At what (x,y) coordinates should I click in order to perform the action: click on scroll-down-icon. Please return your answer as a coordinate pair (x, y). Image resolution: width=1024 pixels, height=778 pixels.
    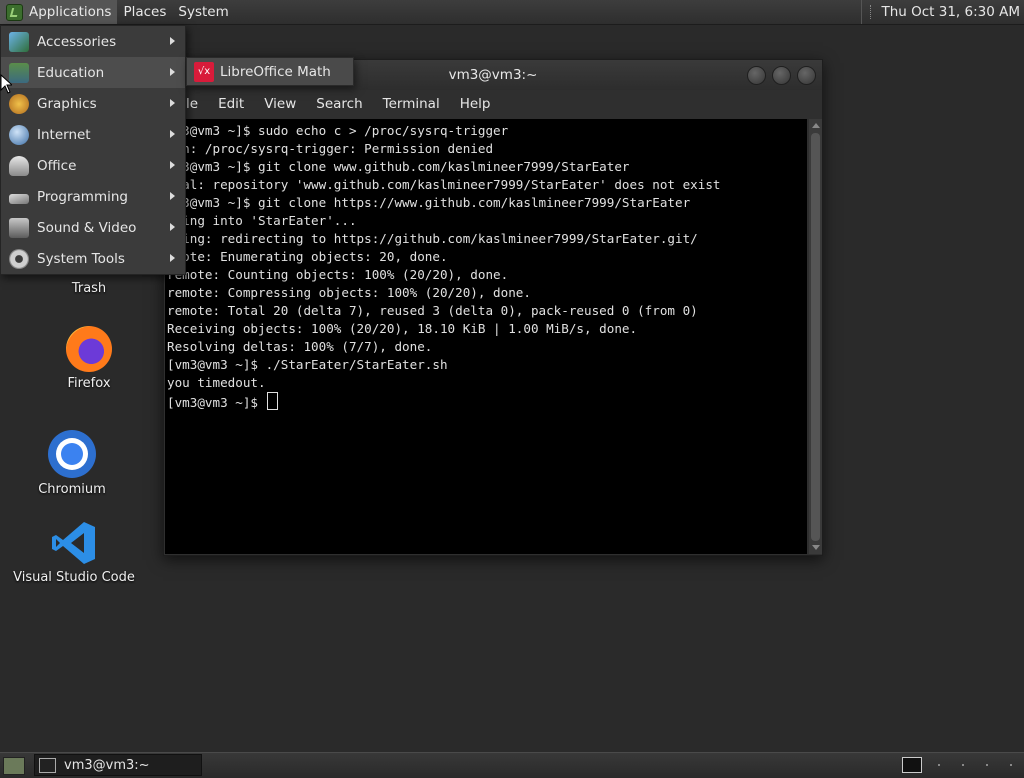
    Looking at the image, I should click on (816, 547).